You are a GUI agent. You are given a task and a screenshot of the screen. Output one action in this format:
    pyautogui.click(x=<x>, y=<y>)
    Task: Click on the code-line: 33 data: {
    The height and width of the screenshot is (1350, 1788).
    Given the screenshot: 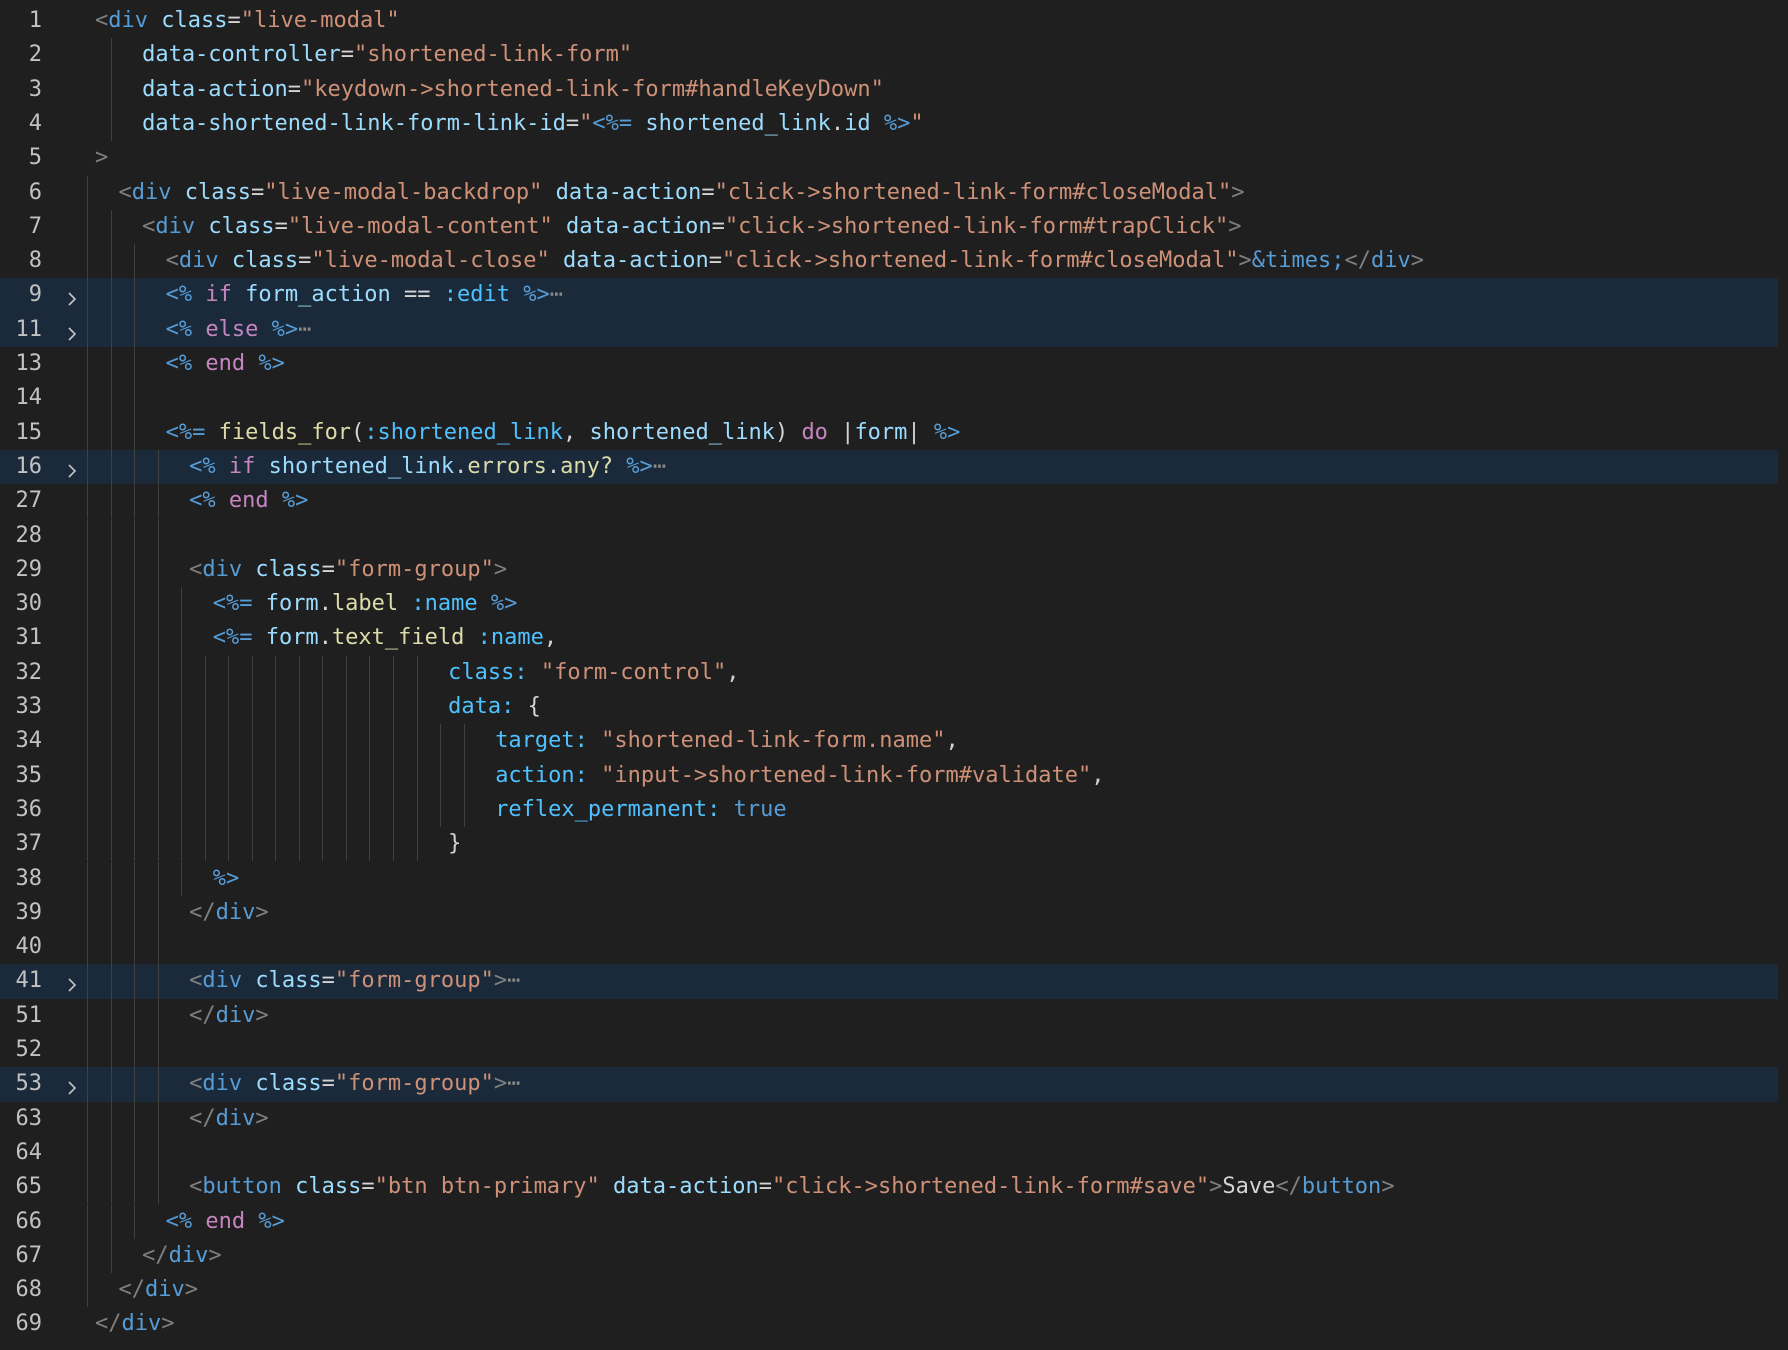 What is the action you would take?
    pyautogui.click(x=894, y=707)
    